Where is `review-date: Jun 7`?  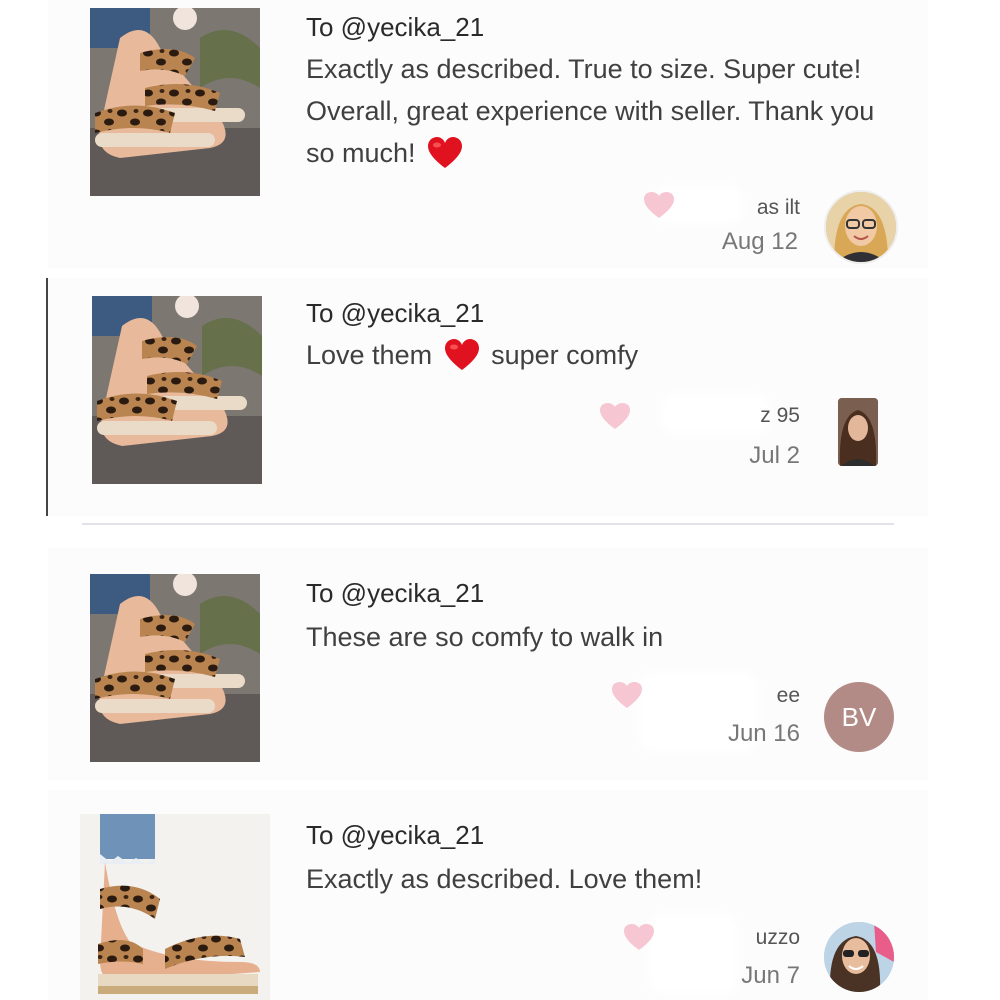
review-date: Jun 7 is located at coordinates (770, 975).